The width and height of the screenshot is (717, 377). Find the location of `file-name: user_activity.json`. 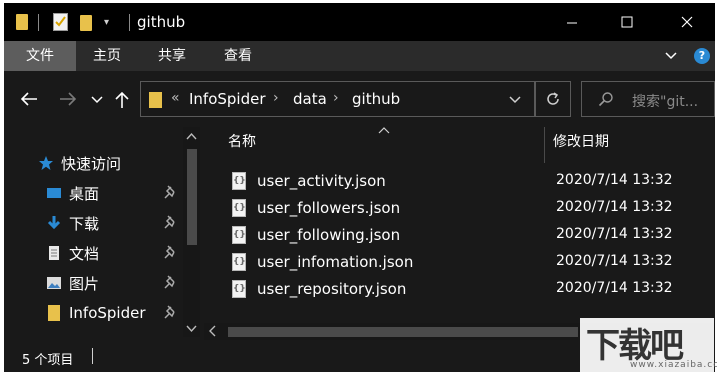

file-name: user_activity.json is located at coordinates (321, 181).